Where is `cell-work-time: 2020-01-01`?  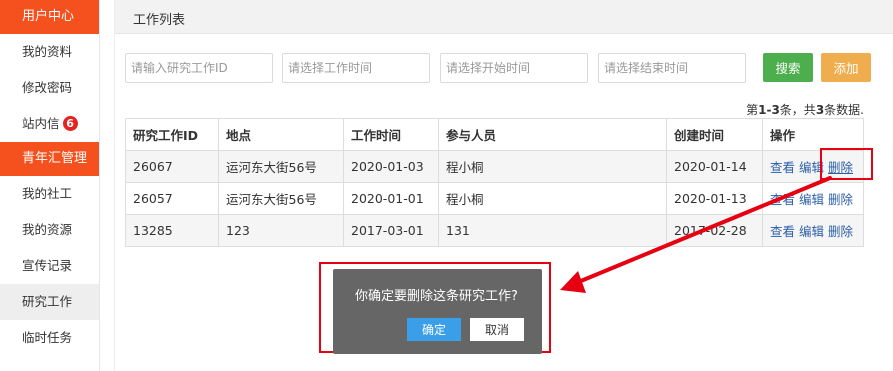 cell-work-time: 2020-01-01 is located at coordinates (391, 198).